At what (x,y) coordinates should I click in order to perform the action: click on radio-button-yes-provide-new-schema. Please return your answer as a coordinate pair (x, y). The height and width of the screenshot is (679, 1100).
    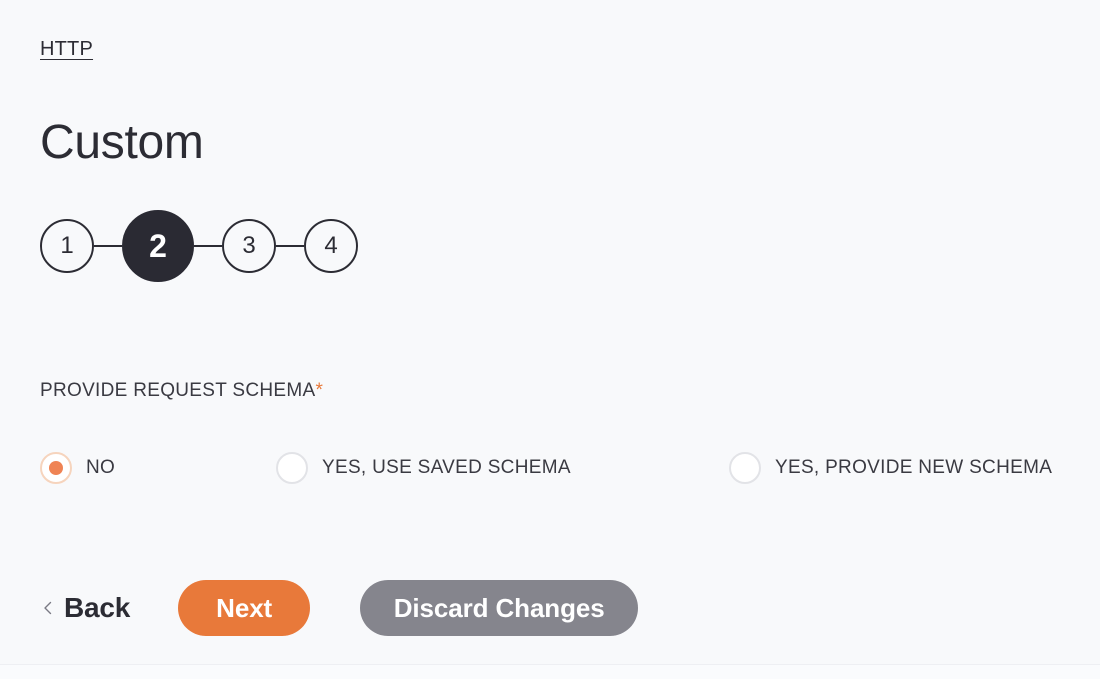
    Looking at the image, I should click on (745, 468).